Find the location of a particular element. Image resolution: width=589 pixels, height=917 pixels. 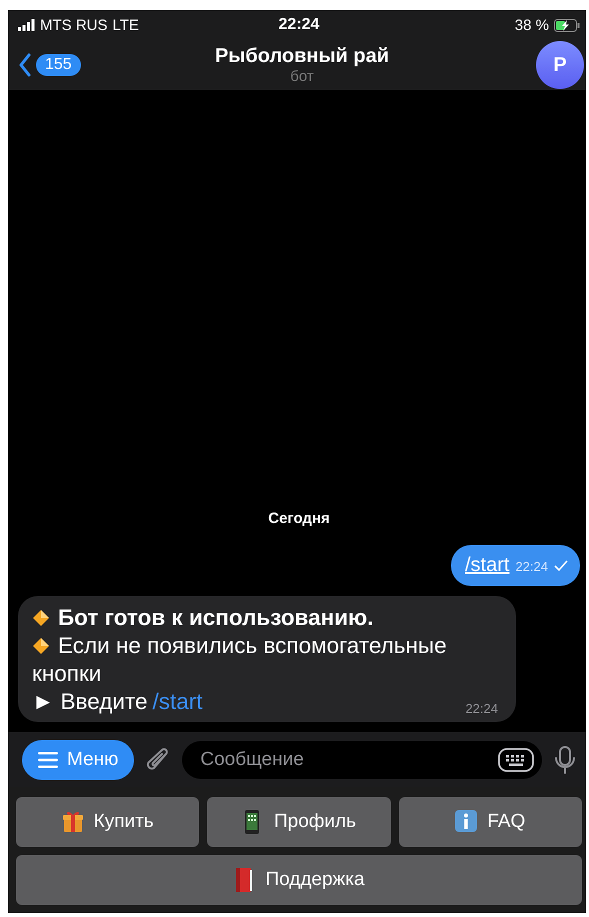

chat-title: Рыболовный рай is located at coordinates (302, 56).